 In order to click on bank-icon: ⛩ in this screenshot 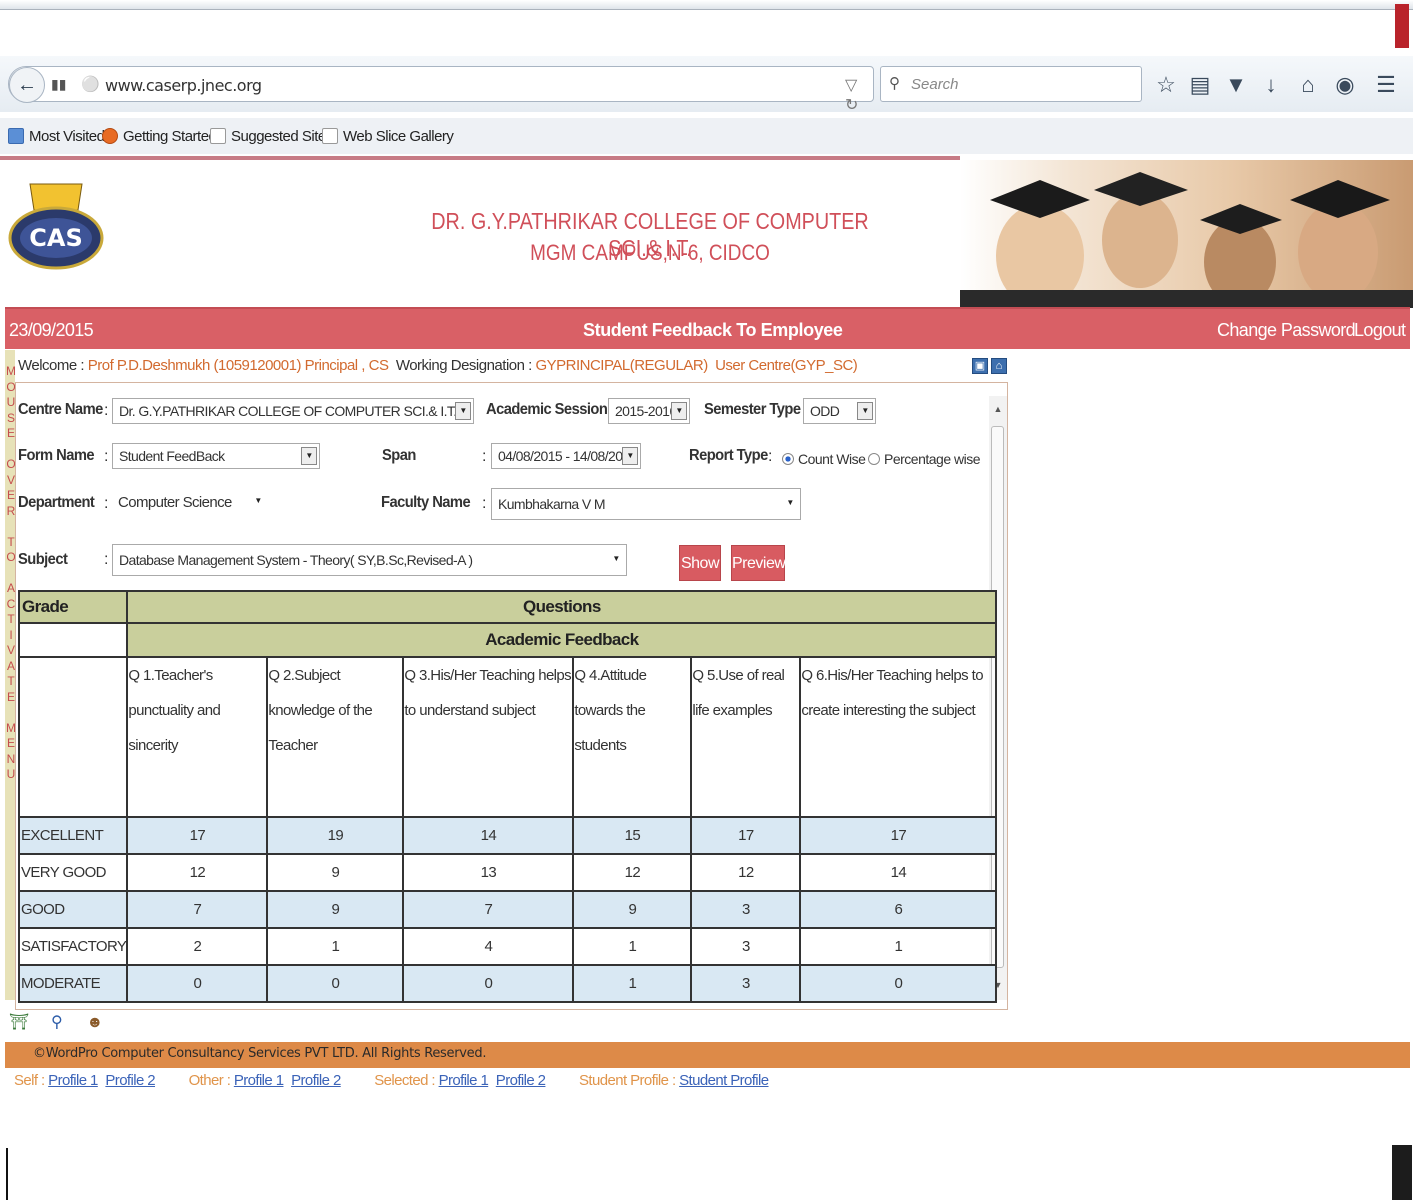, I will do `click(19, 1023)`.